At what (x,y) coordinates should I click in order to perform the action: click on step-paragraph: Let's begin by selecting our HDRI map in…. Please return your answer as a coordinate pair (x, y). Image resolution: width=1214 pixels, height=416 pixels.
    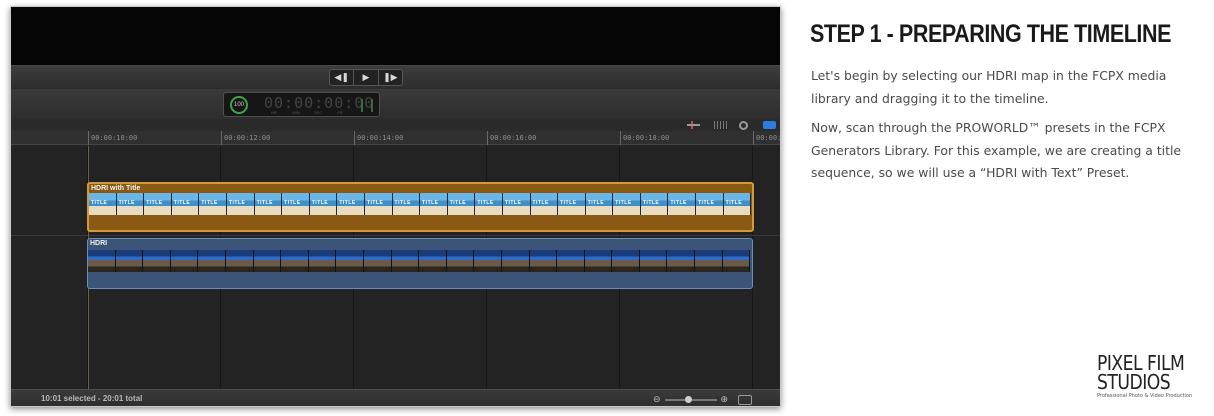
    Looking at the image, I should click on (989, 87).